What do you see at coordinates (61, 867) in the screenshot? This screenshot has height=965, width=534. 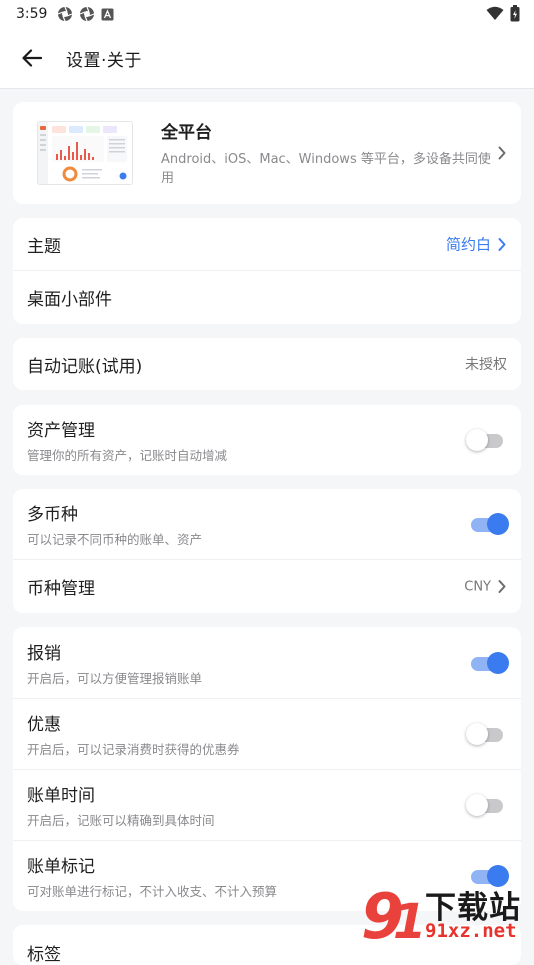 I see `bill-mark-label: 账单标记` at bounding box center [61, 867].